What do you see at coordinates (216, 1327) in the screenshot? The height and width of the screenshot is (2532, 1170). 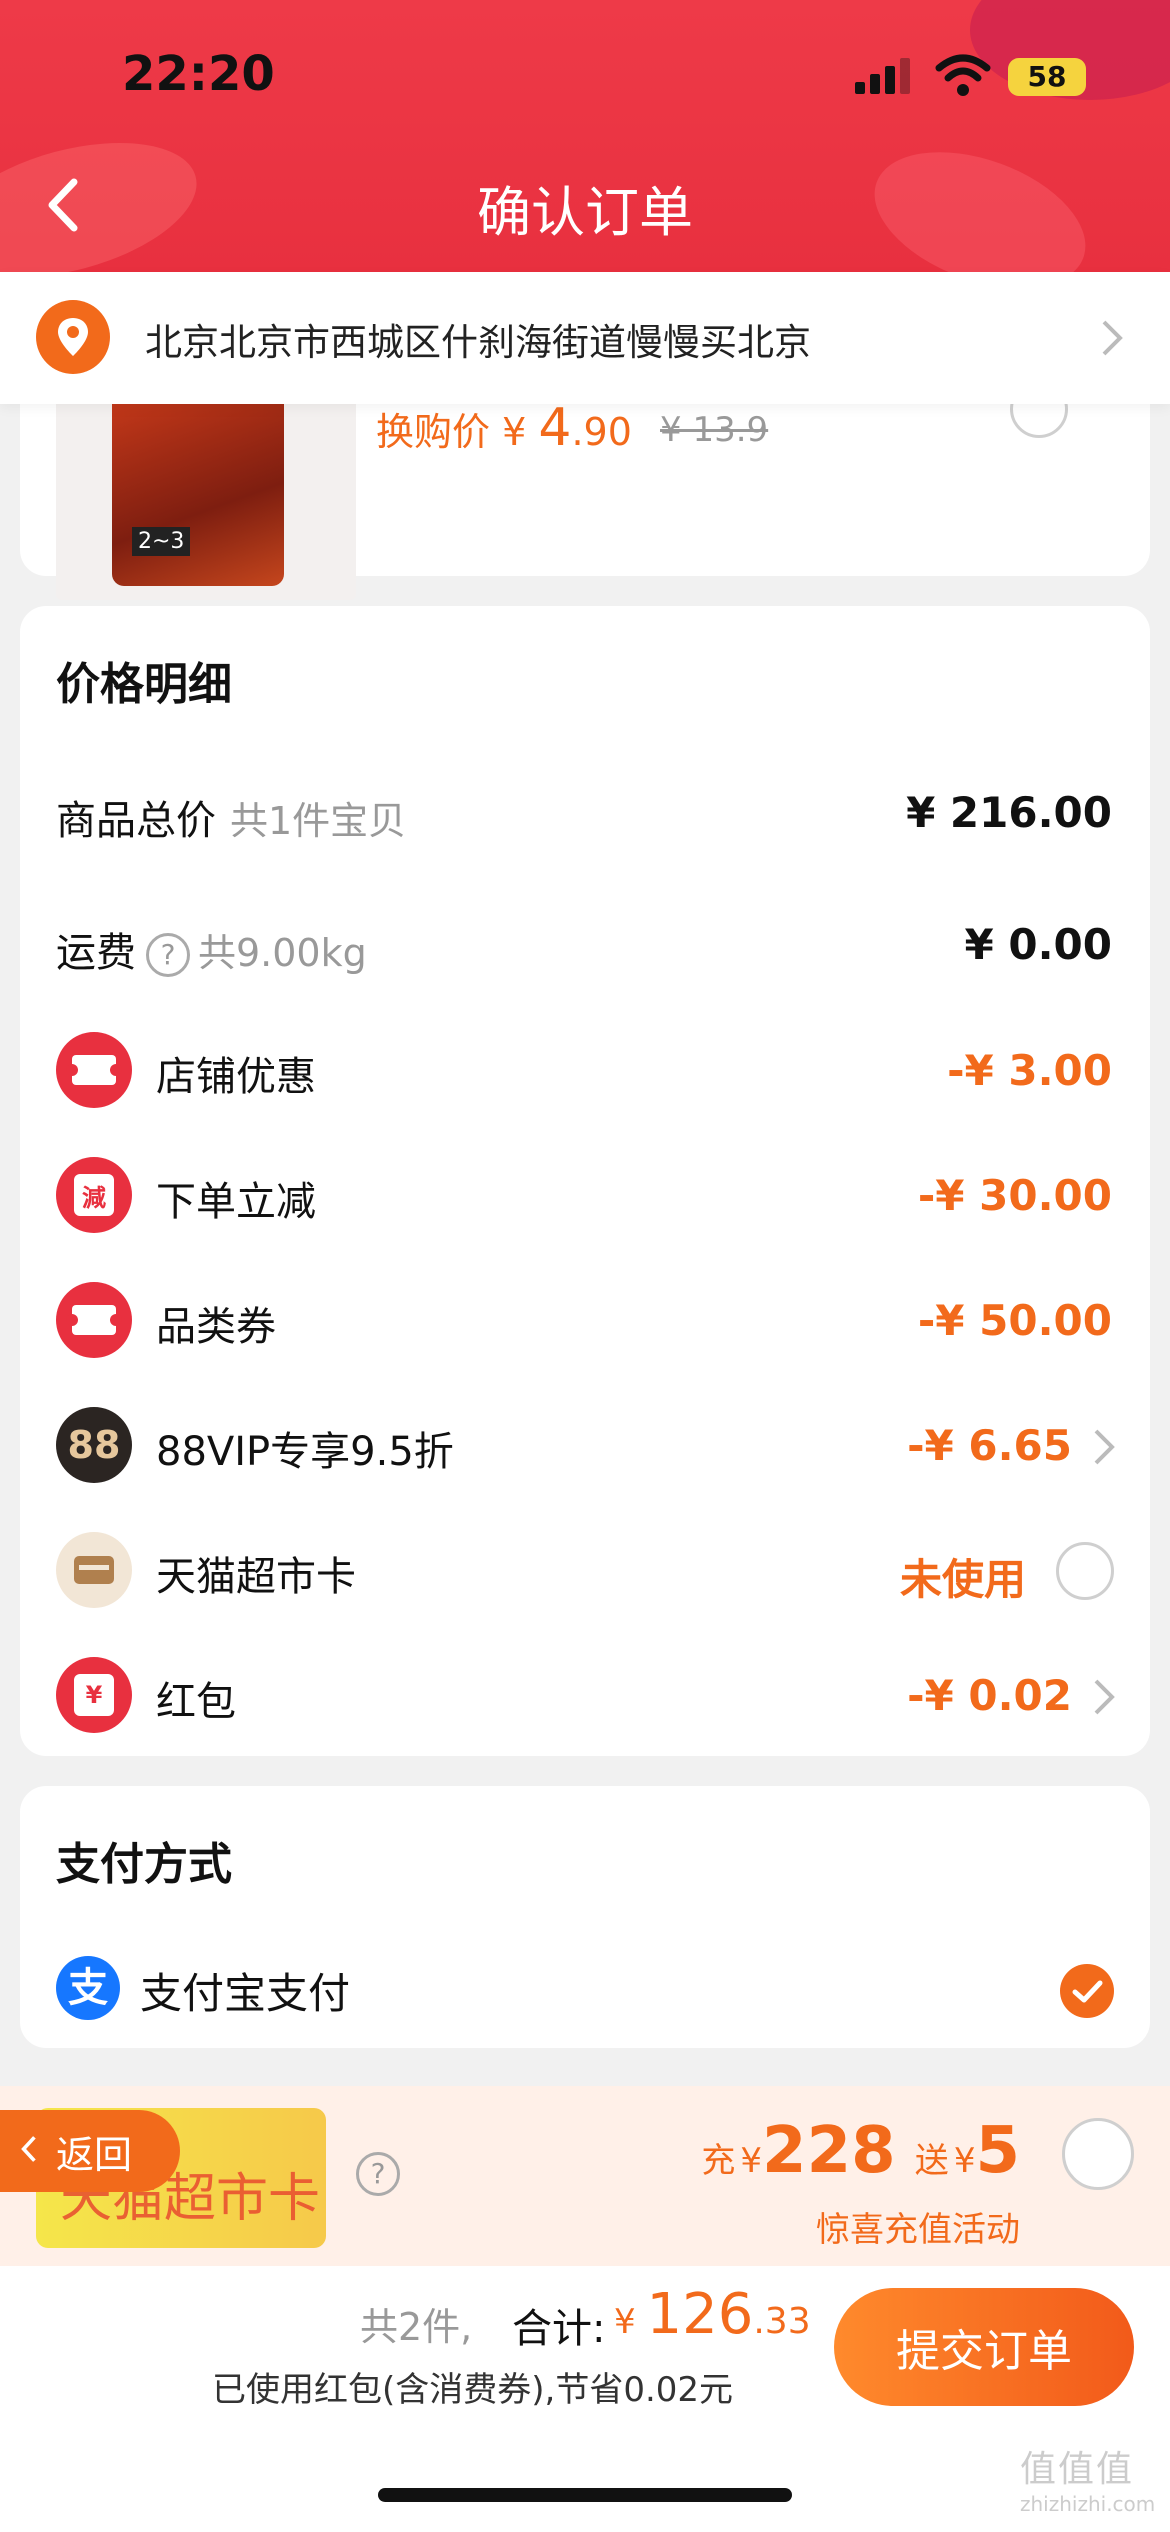 I see `category-coupon-label: 品类券` at bounding box center [216, 1327].